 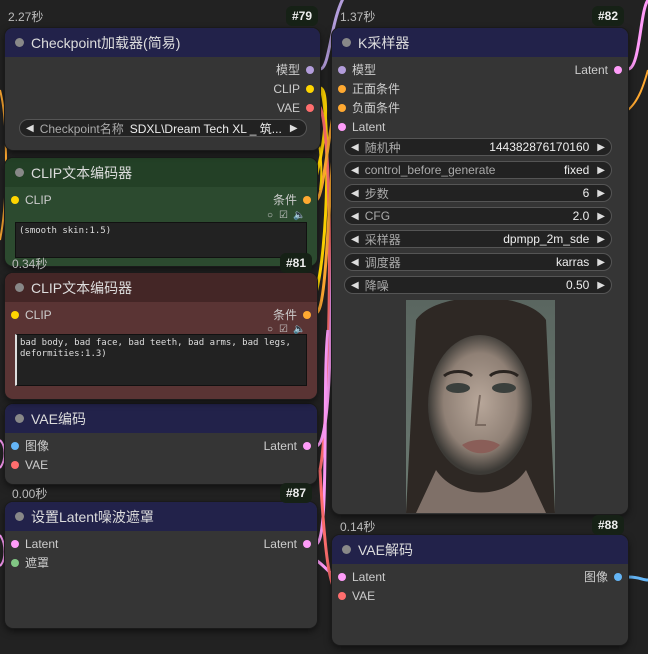 I want to click on scheduler-widget: ◀ 调度器 karras ▶, so click(x=478, y=262).